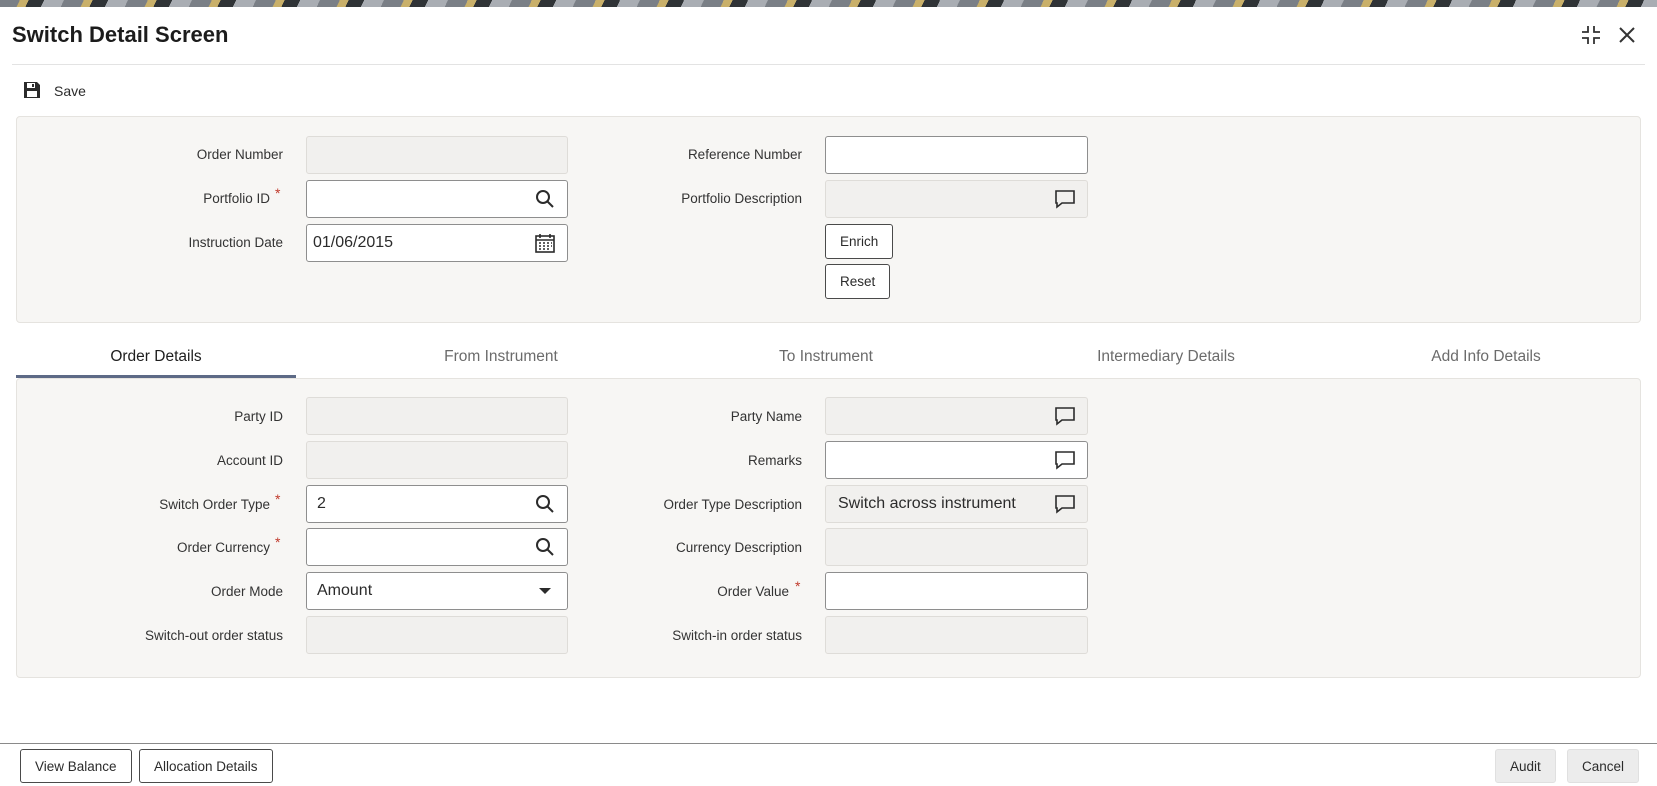 The height and width of the screenshot is (786, 1657). Describe the element at coordinates (246, 591) in the screenshot. I see `order-mode-label: Order Mode` at that location.